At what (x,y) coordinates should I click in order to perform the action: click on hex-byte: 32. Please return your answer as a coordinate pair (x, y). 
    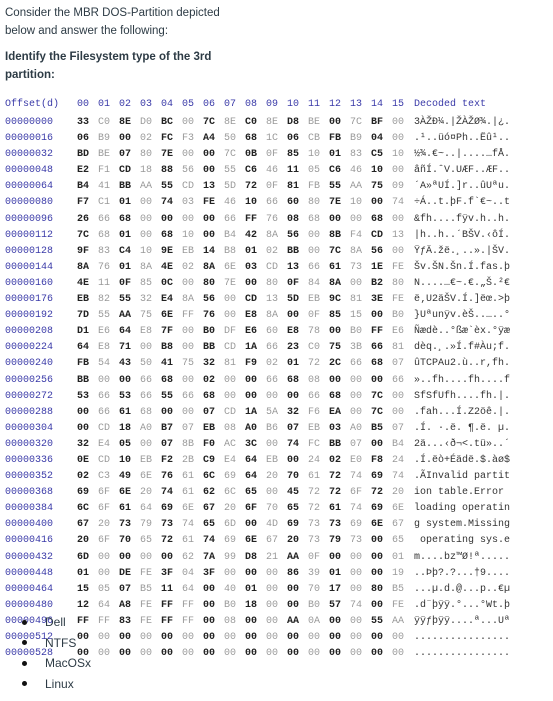
    Looking at the image, I should click on (209, 364).